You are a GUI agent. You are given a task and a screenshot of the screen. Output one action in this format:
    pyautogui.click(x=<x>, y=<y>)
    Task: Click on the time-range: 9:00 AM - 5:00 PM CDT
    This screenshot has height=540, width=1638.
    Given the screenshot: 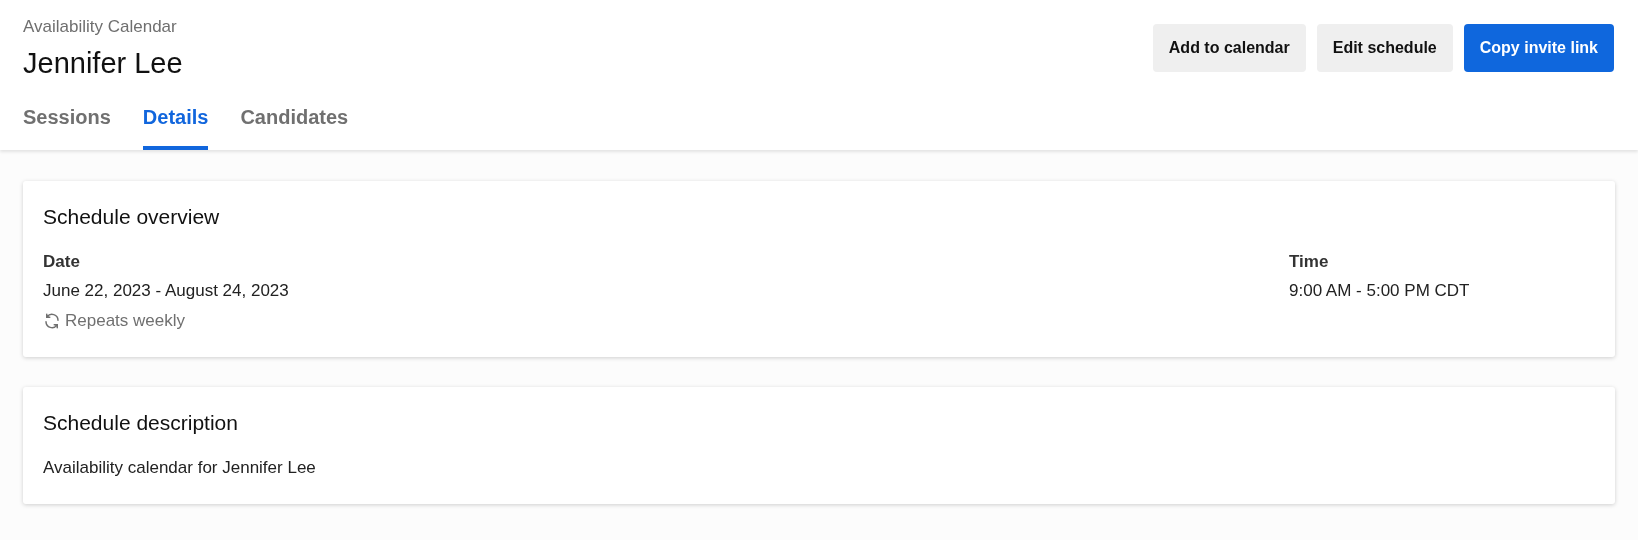 What is the action you would take?
    pyautogui.click(x=1380, y=291)
    